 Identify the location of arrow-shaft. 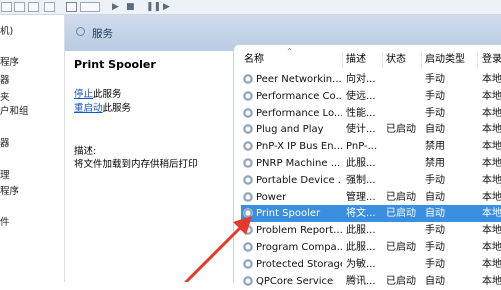
(215, 252).